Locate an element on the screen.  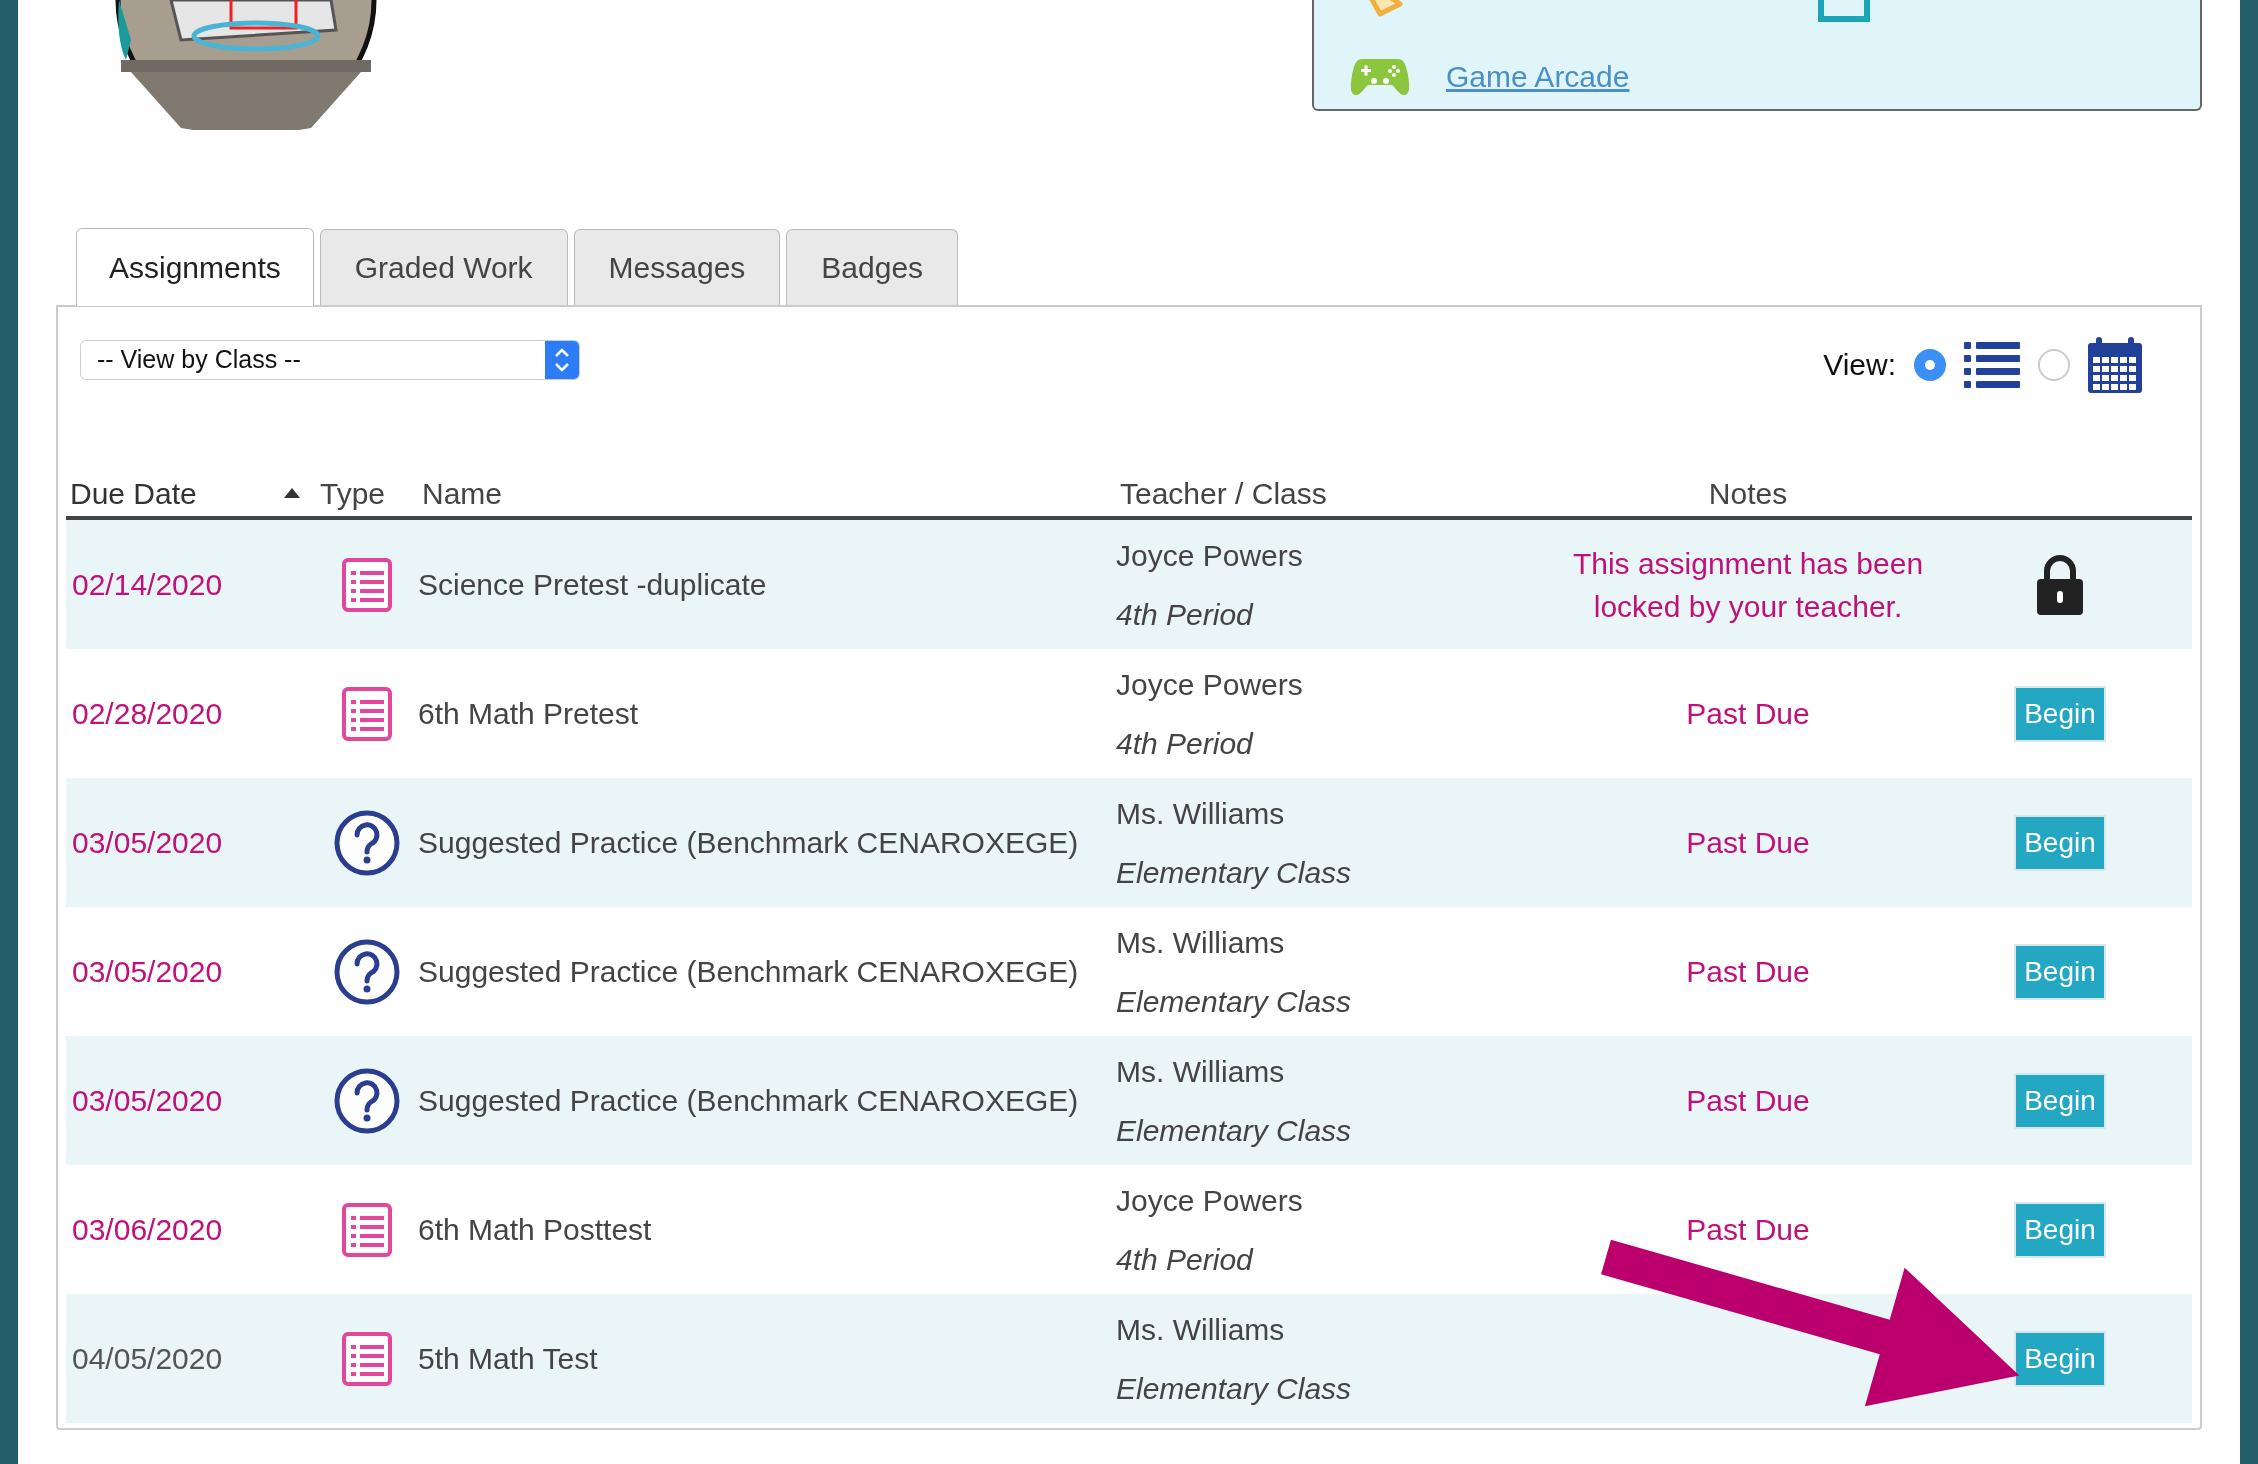
tab: Badges is located at coordinates (872, 267).